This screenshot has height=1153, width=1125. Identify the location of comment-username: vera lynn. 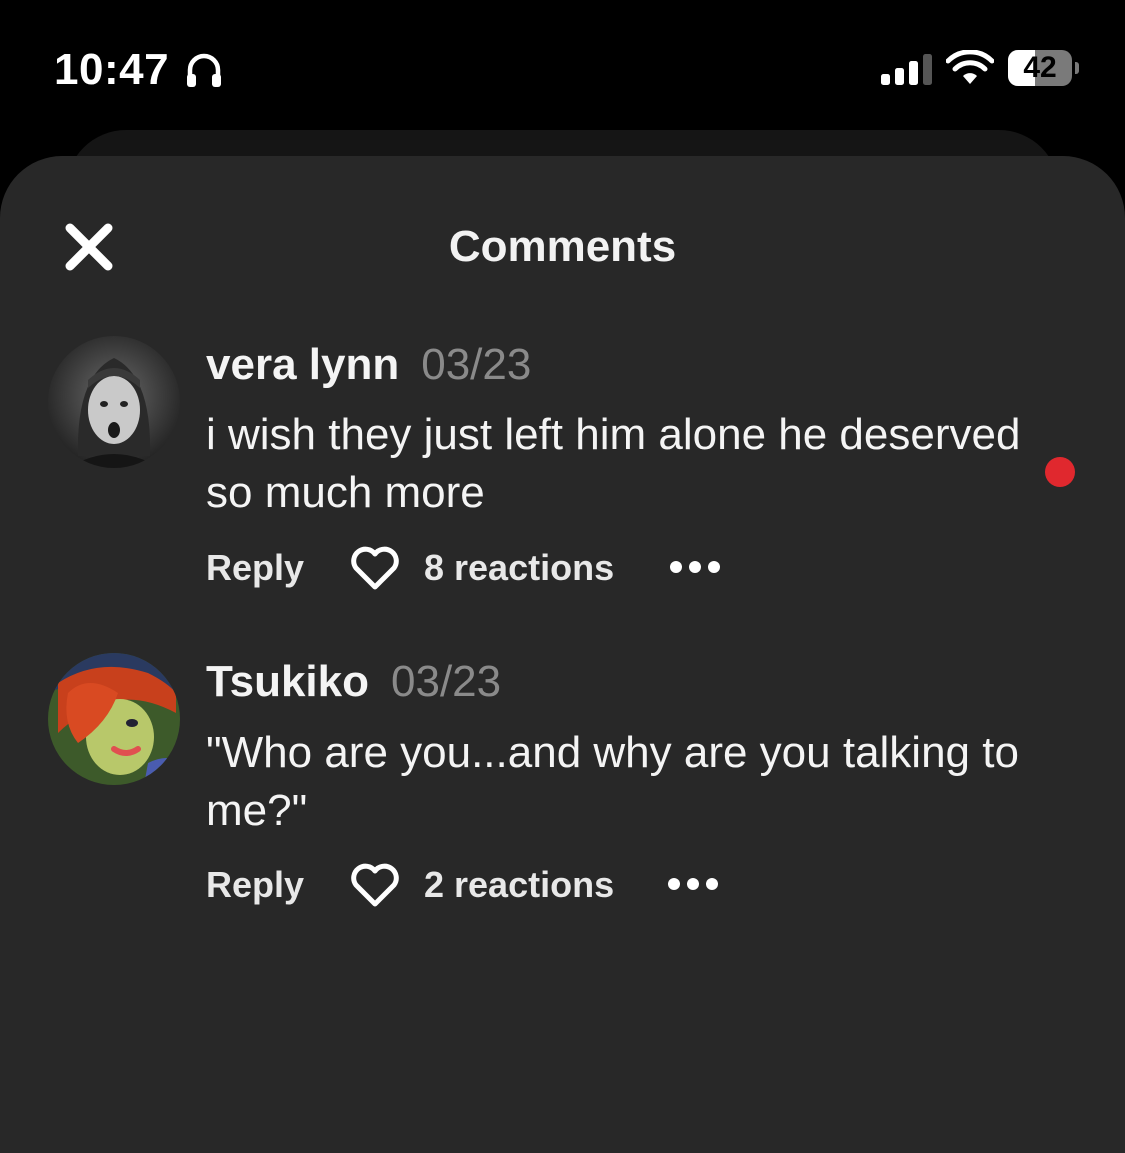
(302, 364).